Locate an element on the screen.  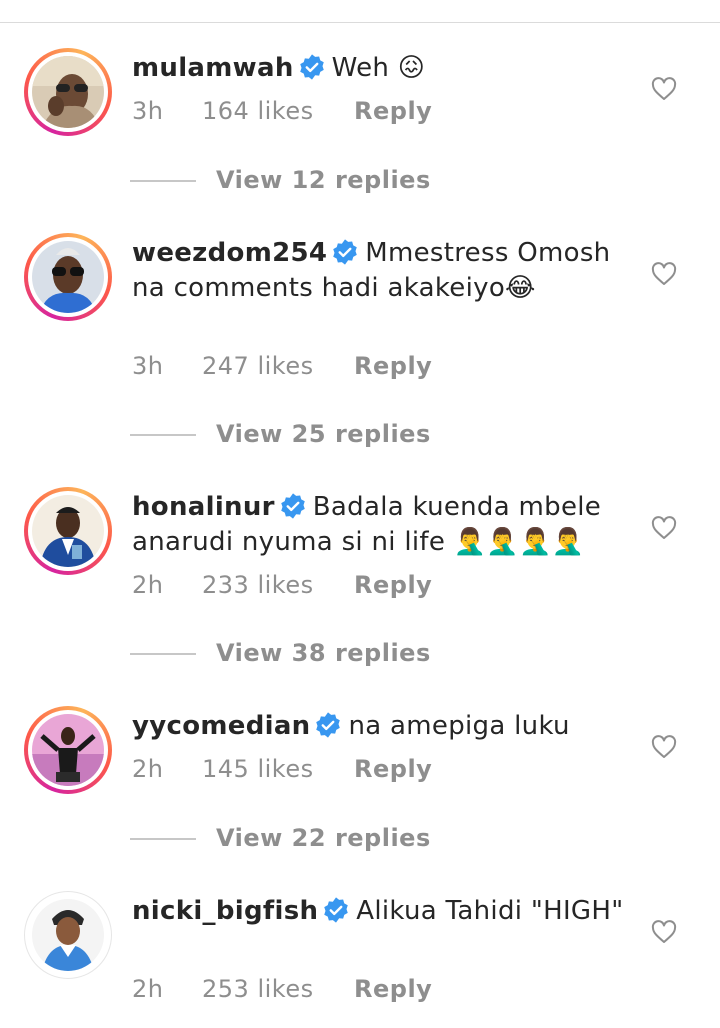
view-replies-label: View 25 replies is located at coordinates (323, 434).